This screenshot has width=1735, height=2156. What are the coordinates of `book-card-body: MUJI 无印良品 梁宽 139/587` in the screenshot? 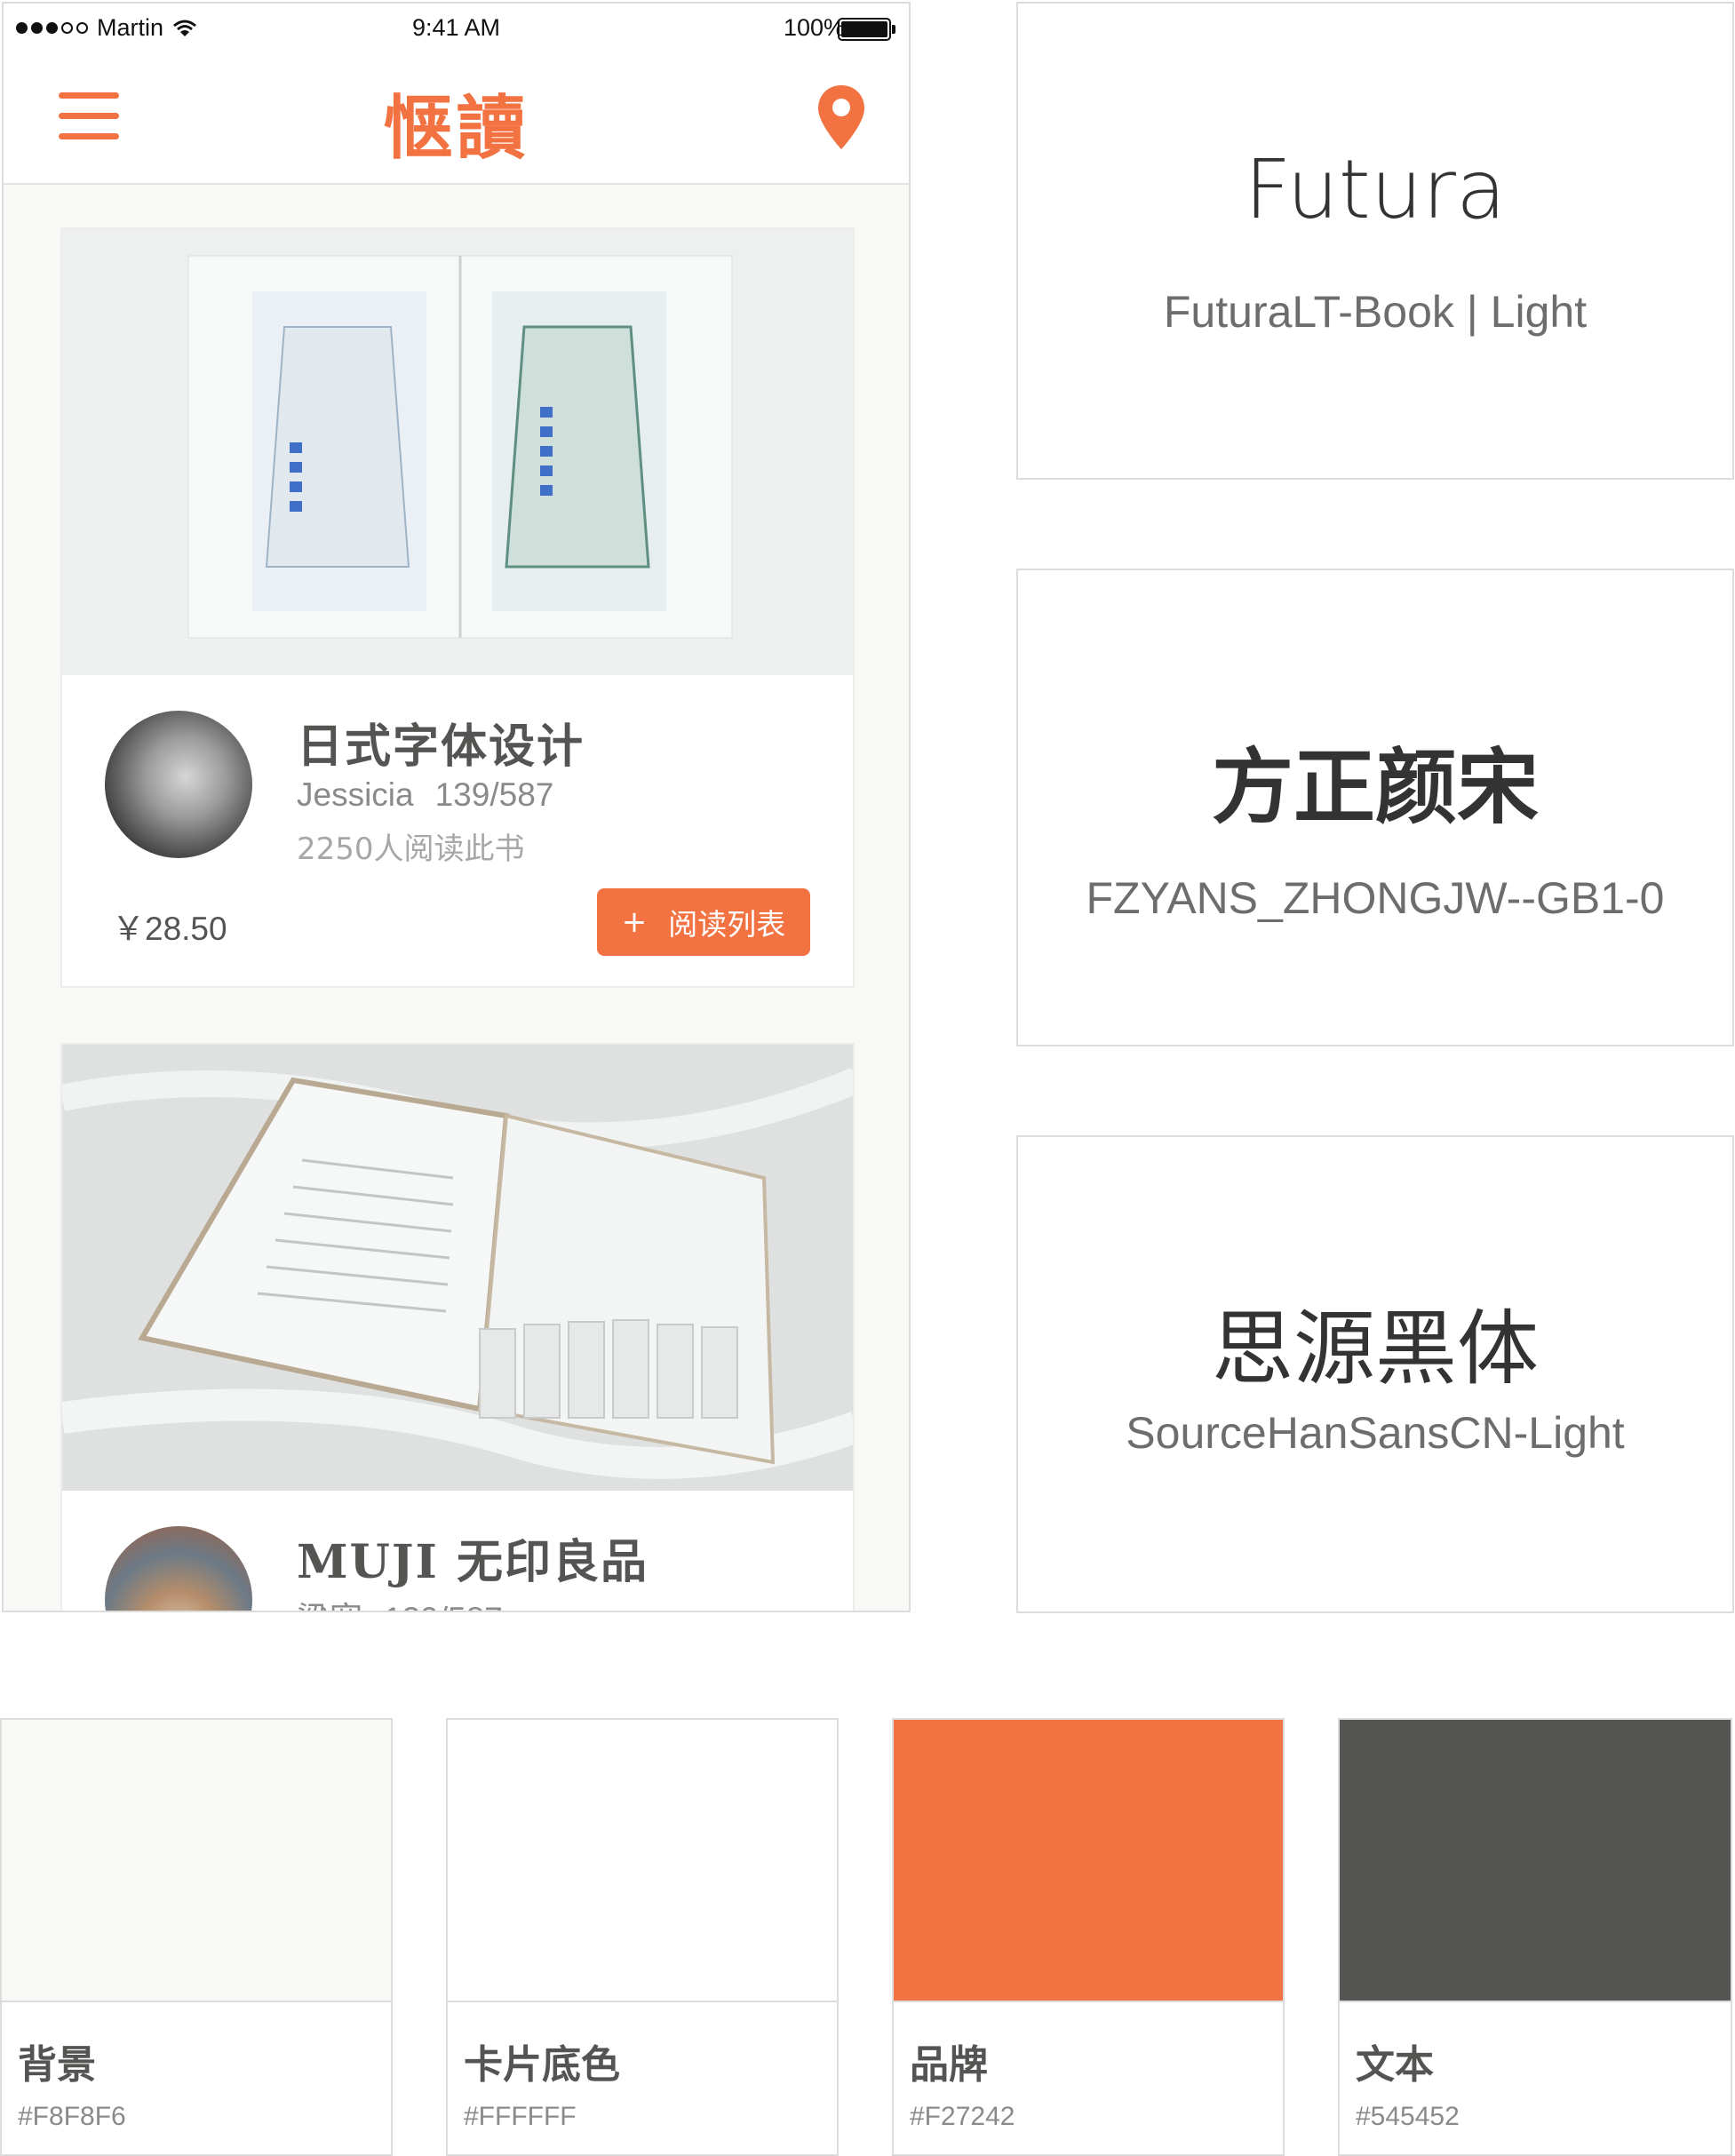 It's located at (457, 1551).